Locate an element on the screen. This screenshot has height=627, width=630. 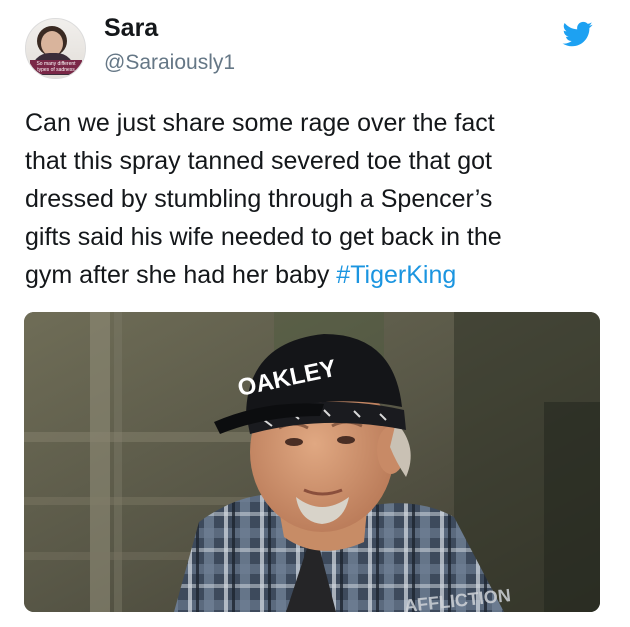
twitter-bird-icon is located at coordinates (577, 34).